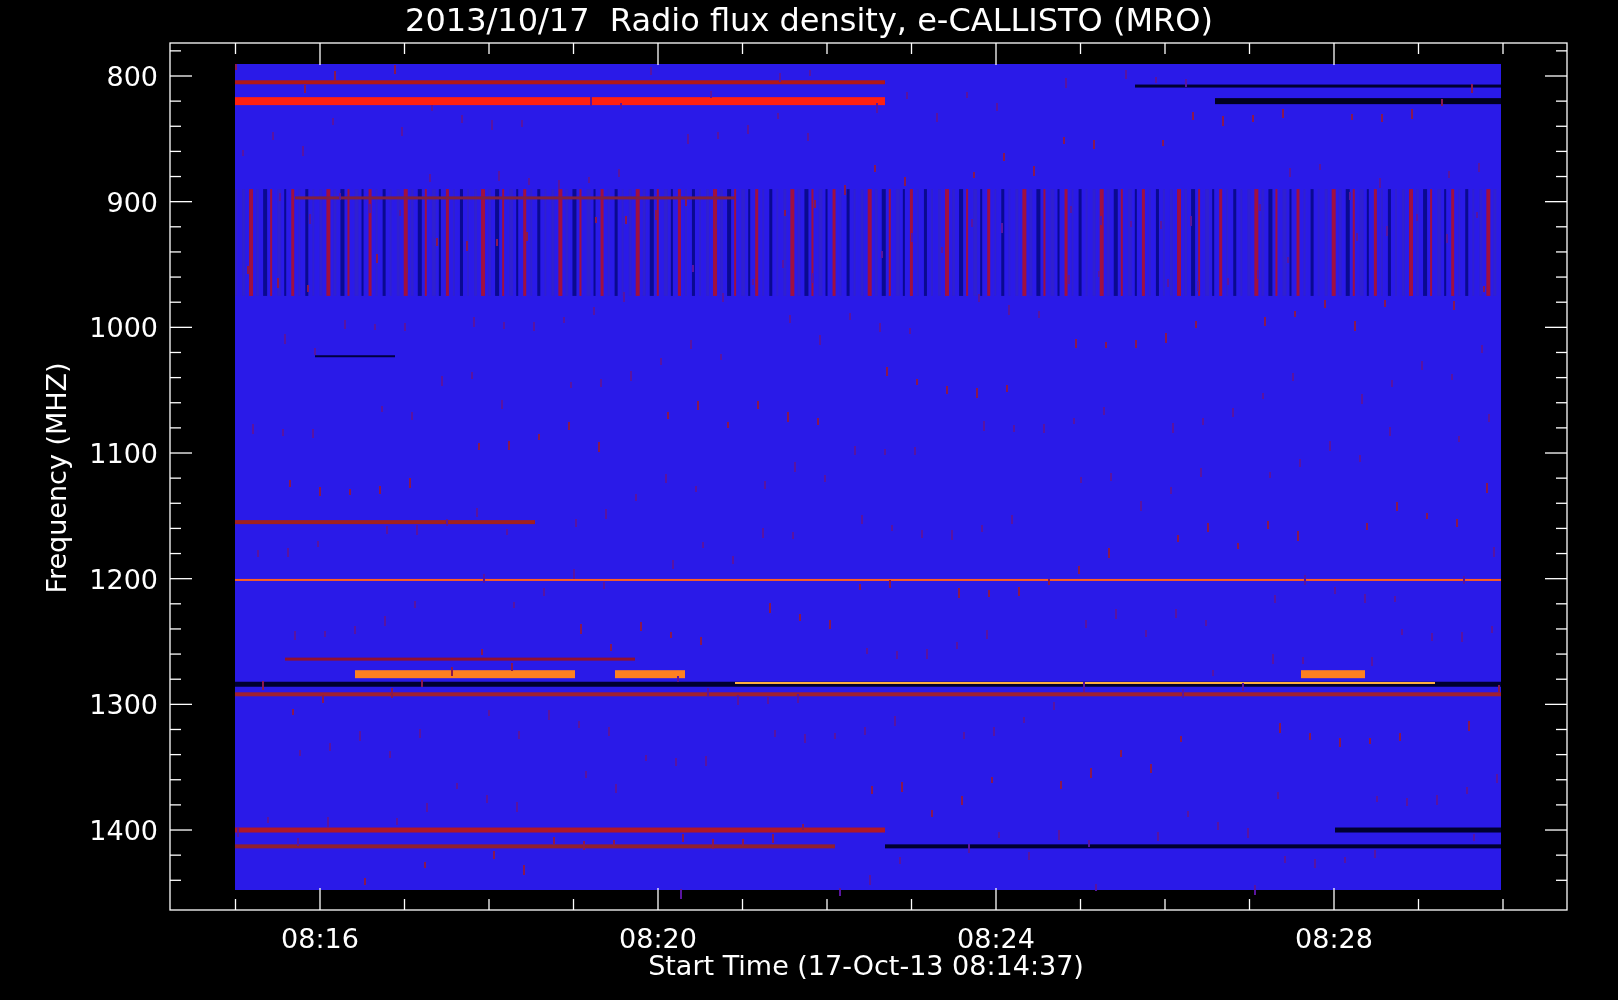  What do you see at coordinates (132, 202) in the screenshot?
I see `y-tick-label: 900` at bounding box center [132, 202].